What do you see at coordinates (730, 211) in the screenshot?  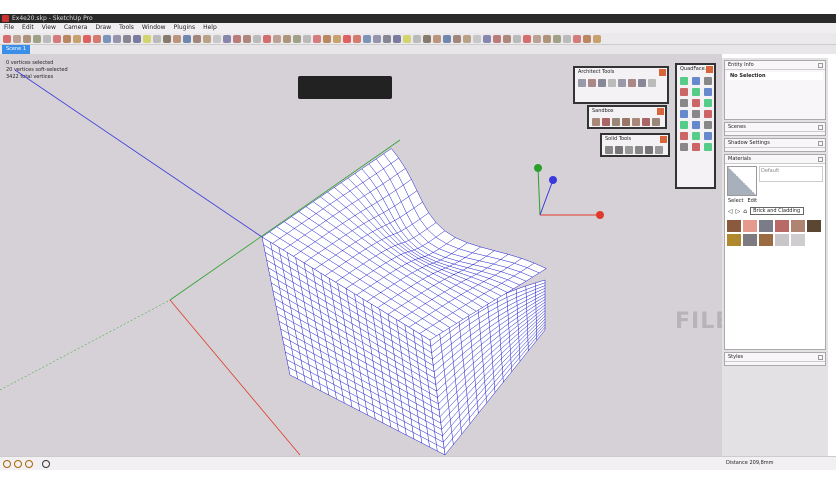 I see `back-icon: ◁` at bounding box center [730, 211].